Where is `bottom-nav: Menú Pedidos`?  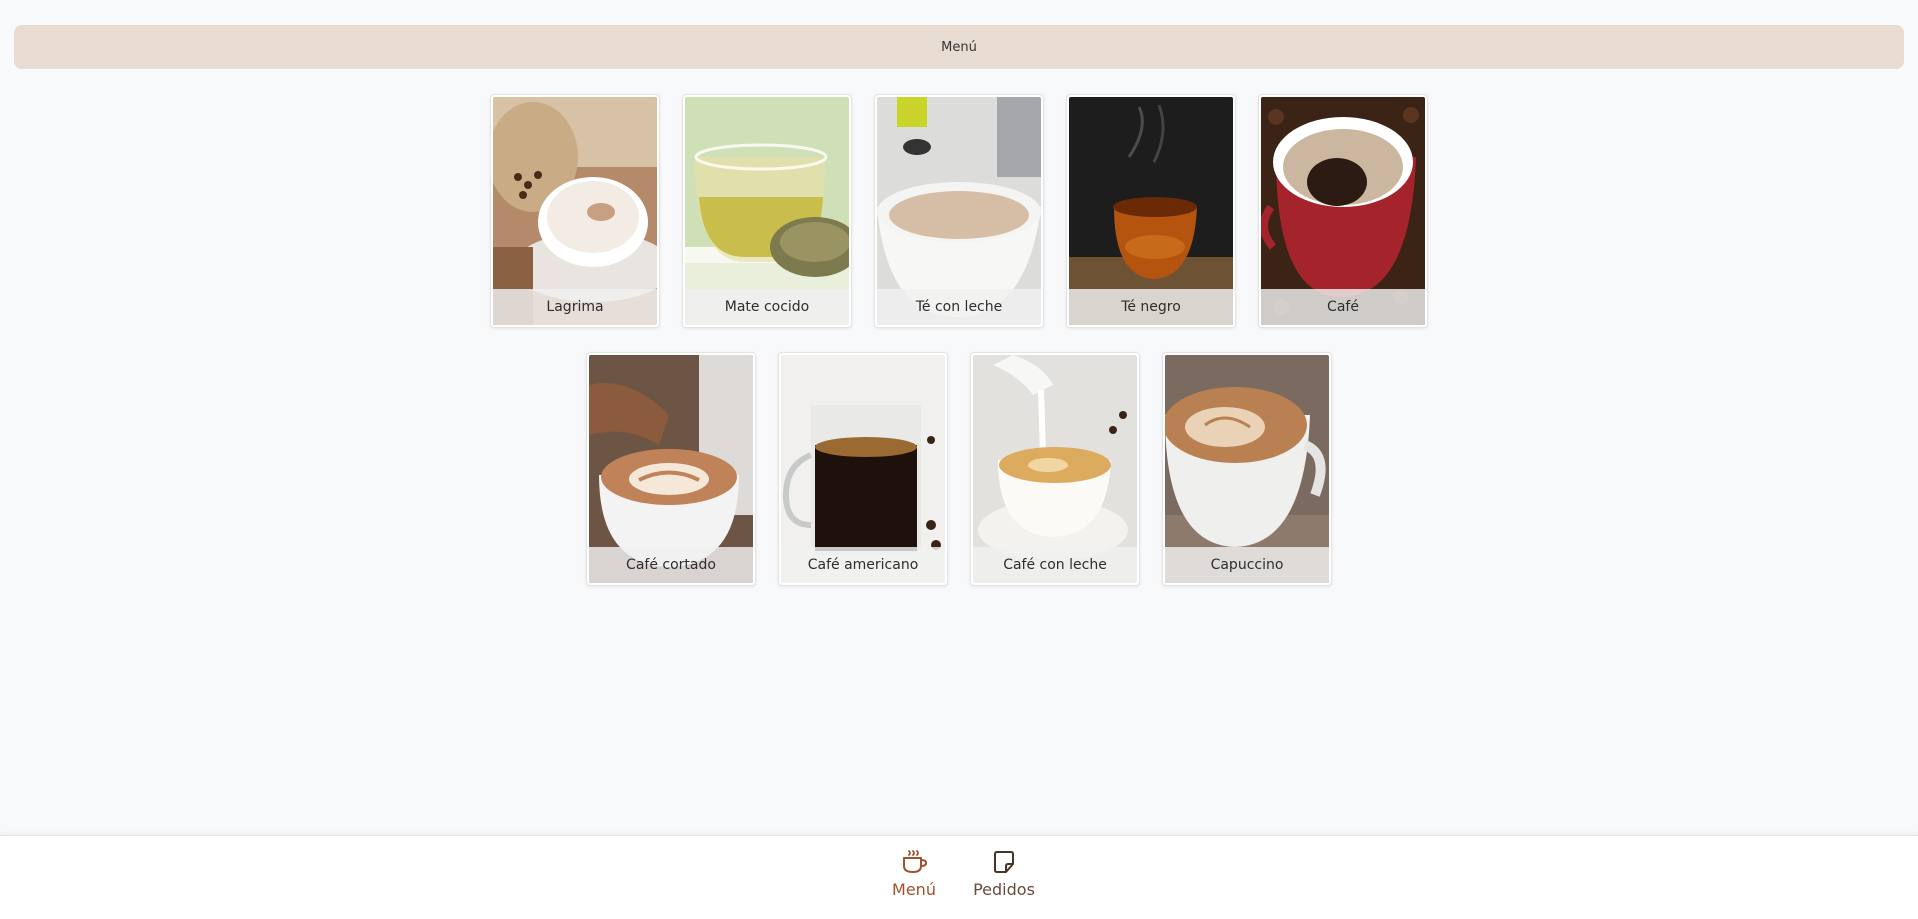 bottom-nav: Menú Pedidos is located at coordinates (959, 877).